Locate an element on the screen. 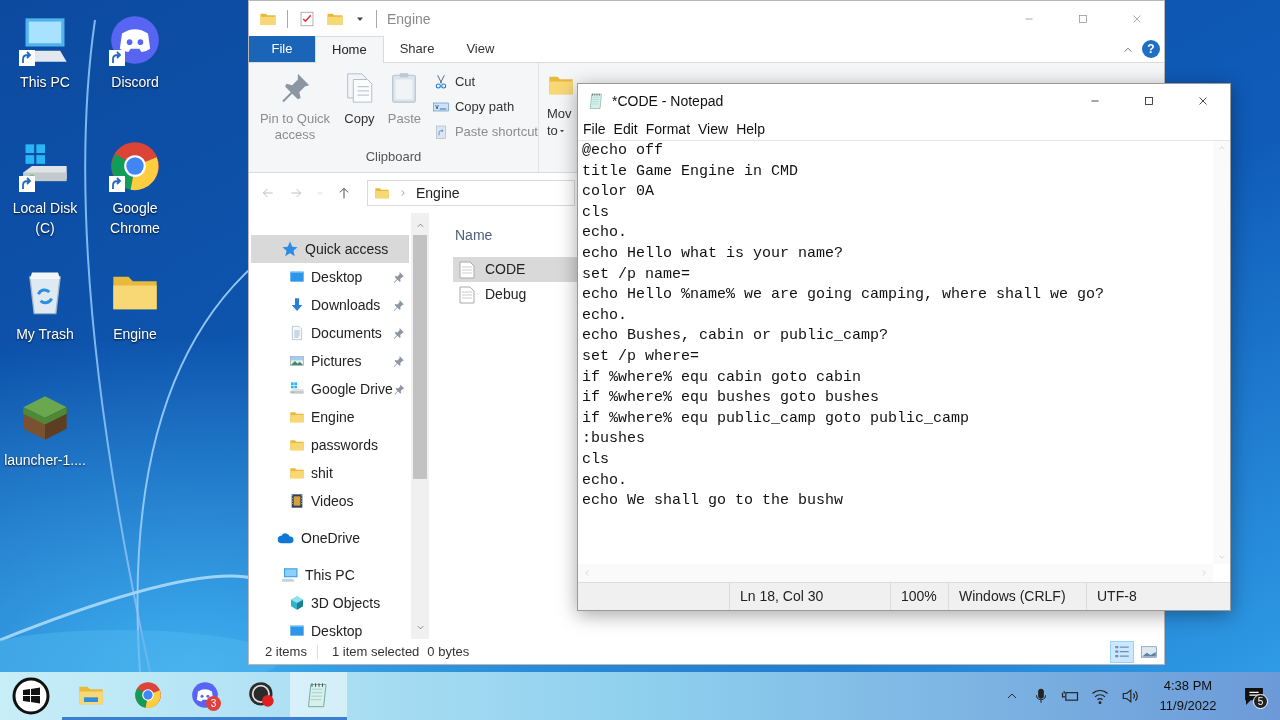 The image size is (1280, 720). nav-item: passwords is located at coordinates (330, 445).